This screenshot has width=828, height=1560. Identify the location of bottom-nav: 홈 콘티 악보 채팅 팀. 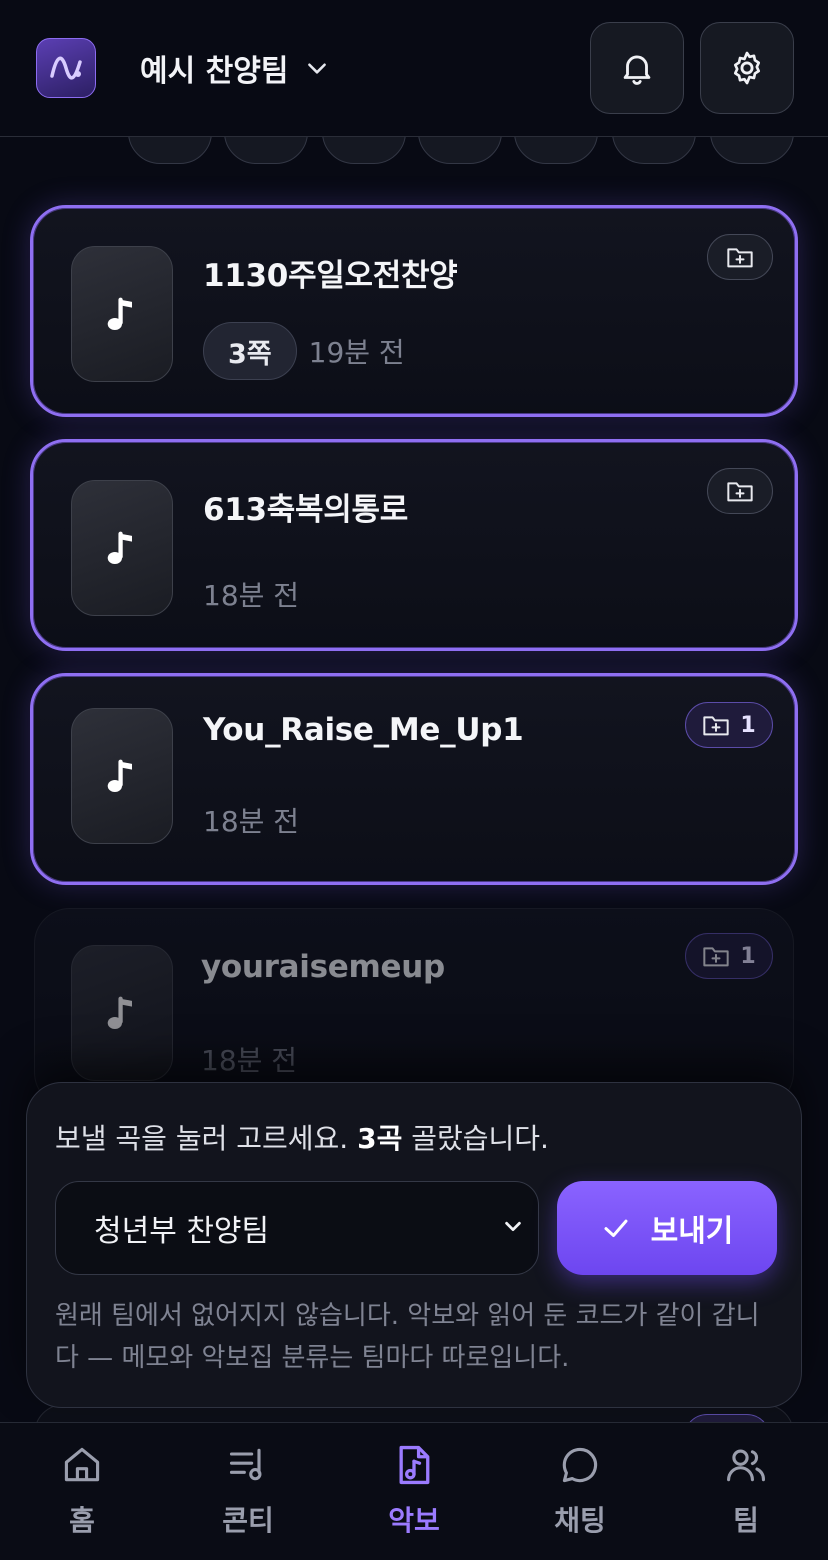
(414, 1491).